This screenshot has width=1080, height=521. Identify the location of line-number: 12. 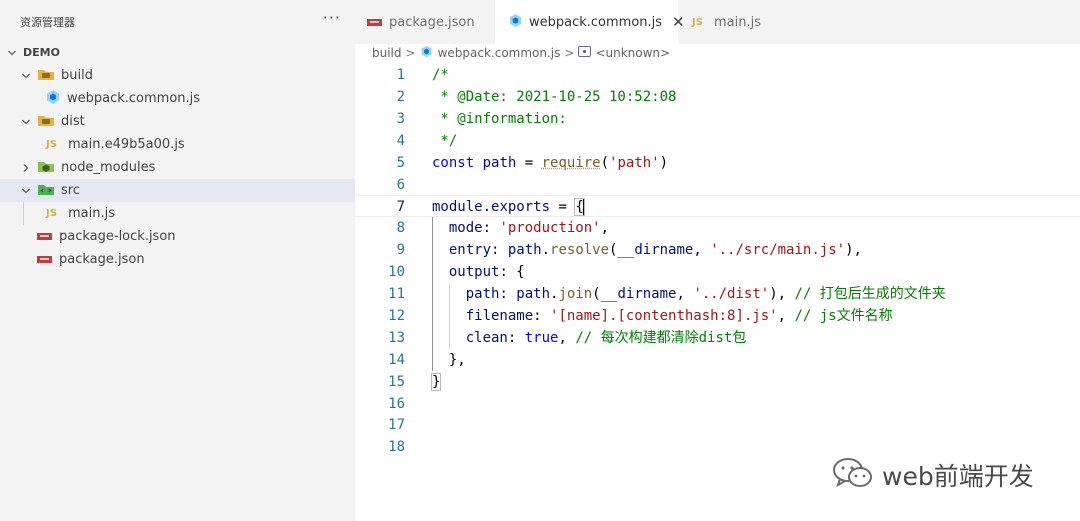
(396, 315).